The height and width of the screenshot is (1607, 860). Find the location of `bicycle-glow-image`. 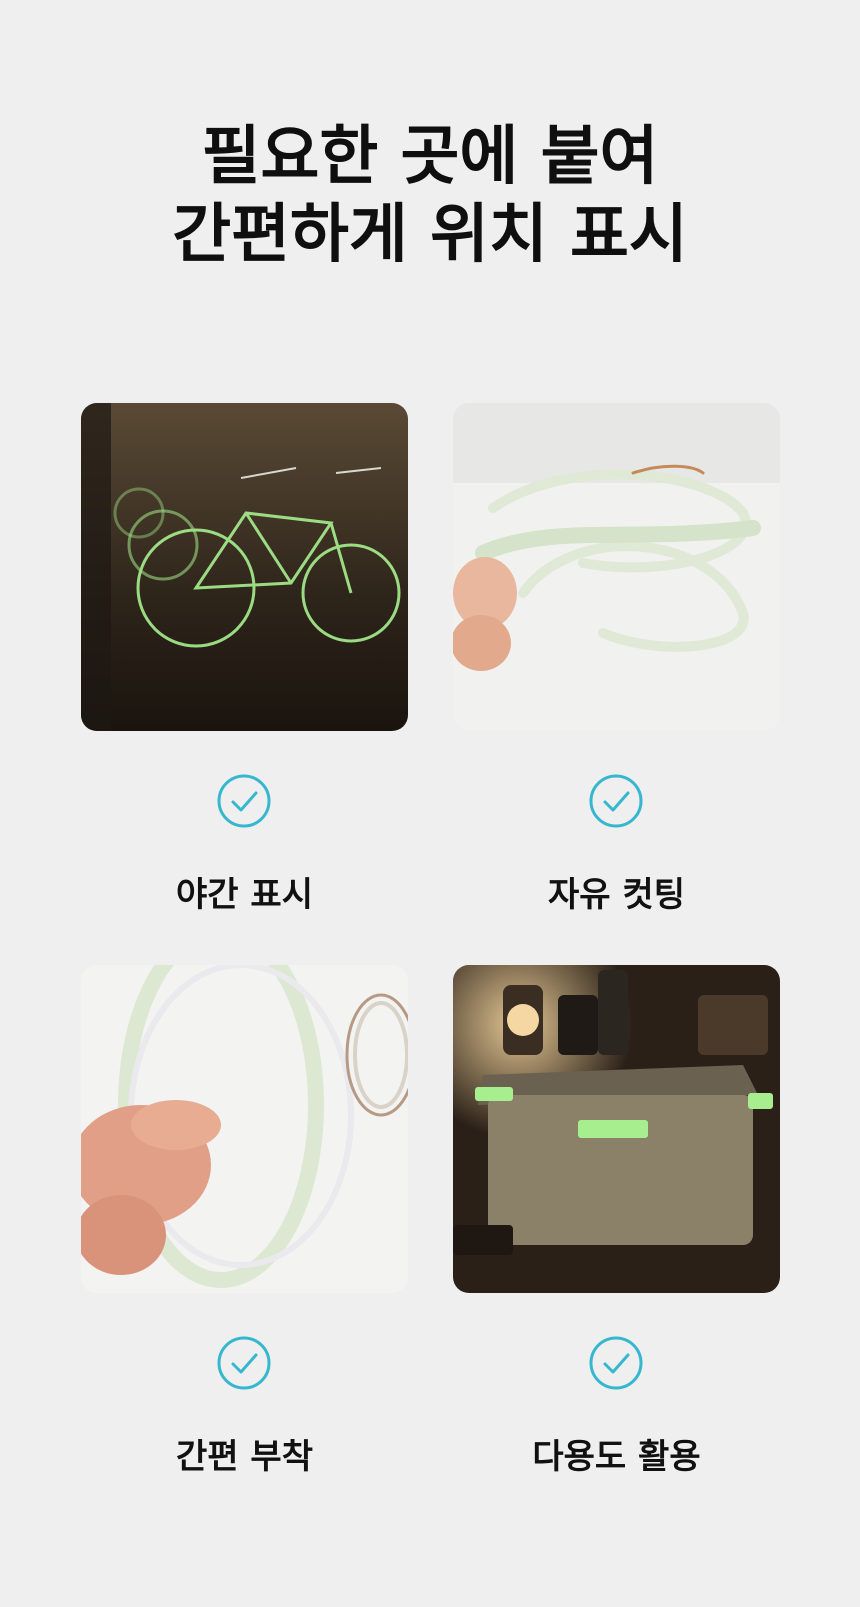

bicycle-glow-image is located at coordinates (244, 567).